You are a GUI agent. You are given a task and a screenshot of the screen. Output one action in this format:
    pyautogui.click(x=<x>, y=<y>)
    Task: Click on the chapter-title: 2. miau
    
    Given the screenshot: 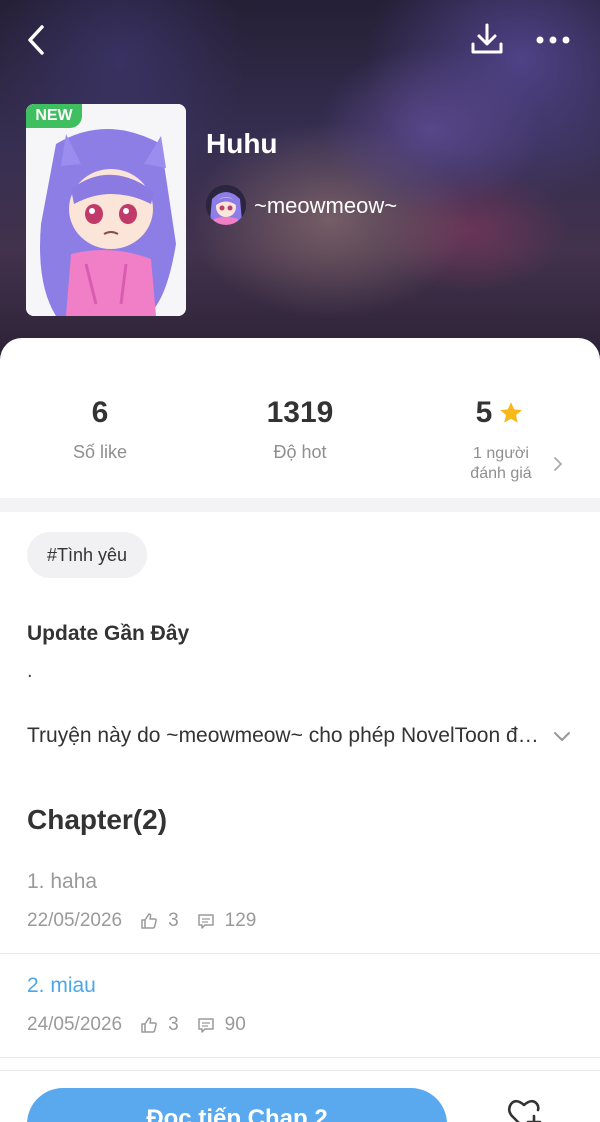 What is the action you would take?
    pyautogui.click(x=61, y=985)
    